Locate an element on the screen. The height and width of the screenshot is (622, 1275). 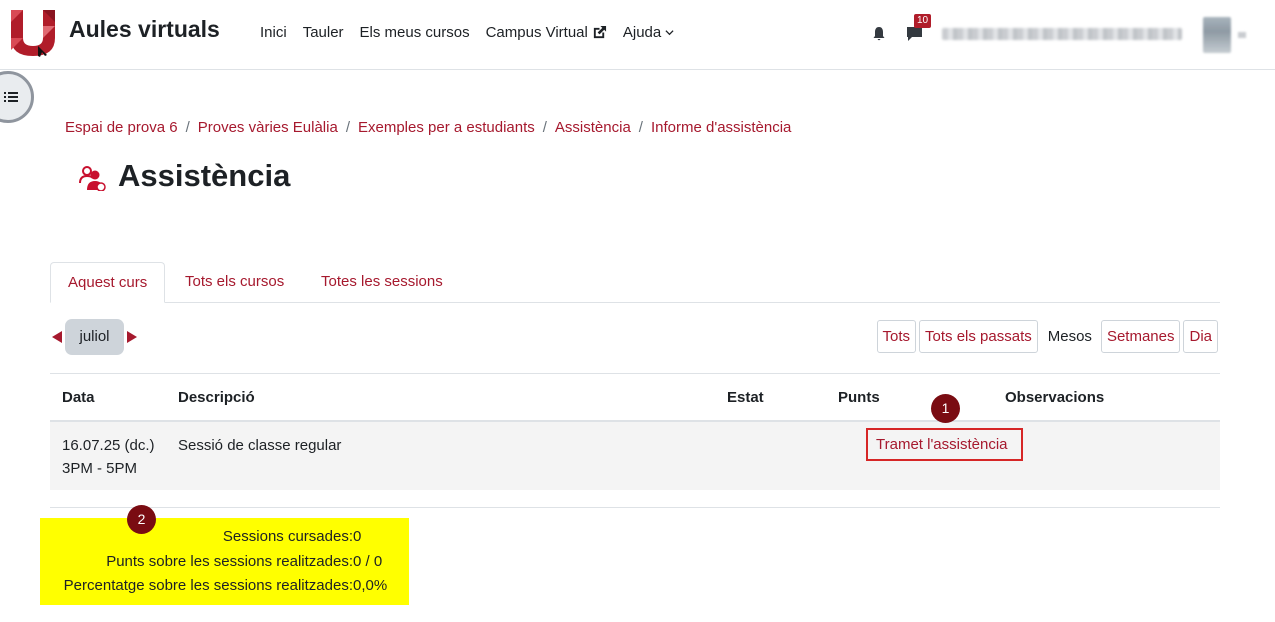
summary-value: 0,0% is located at coordinates (370, 585).